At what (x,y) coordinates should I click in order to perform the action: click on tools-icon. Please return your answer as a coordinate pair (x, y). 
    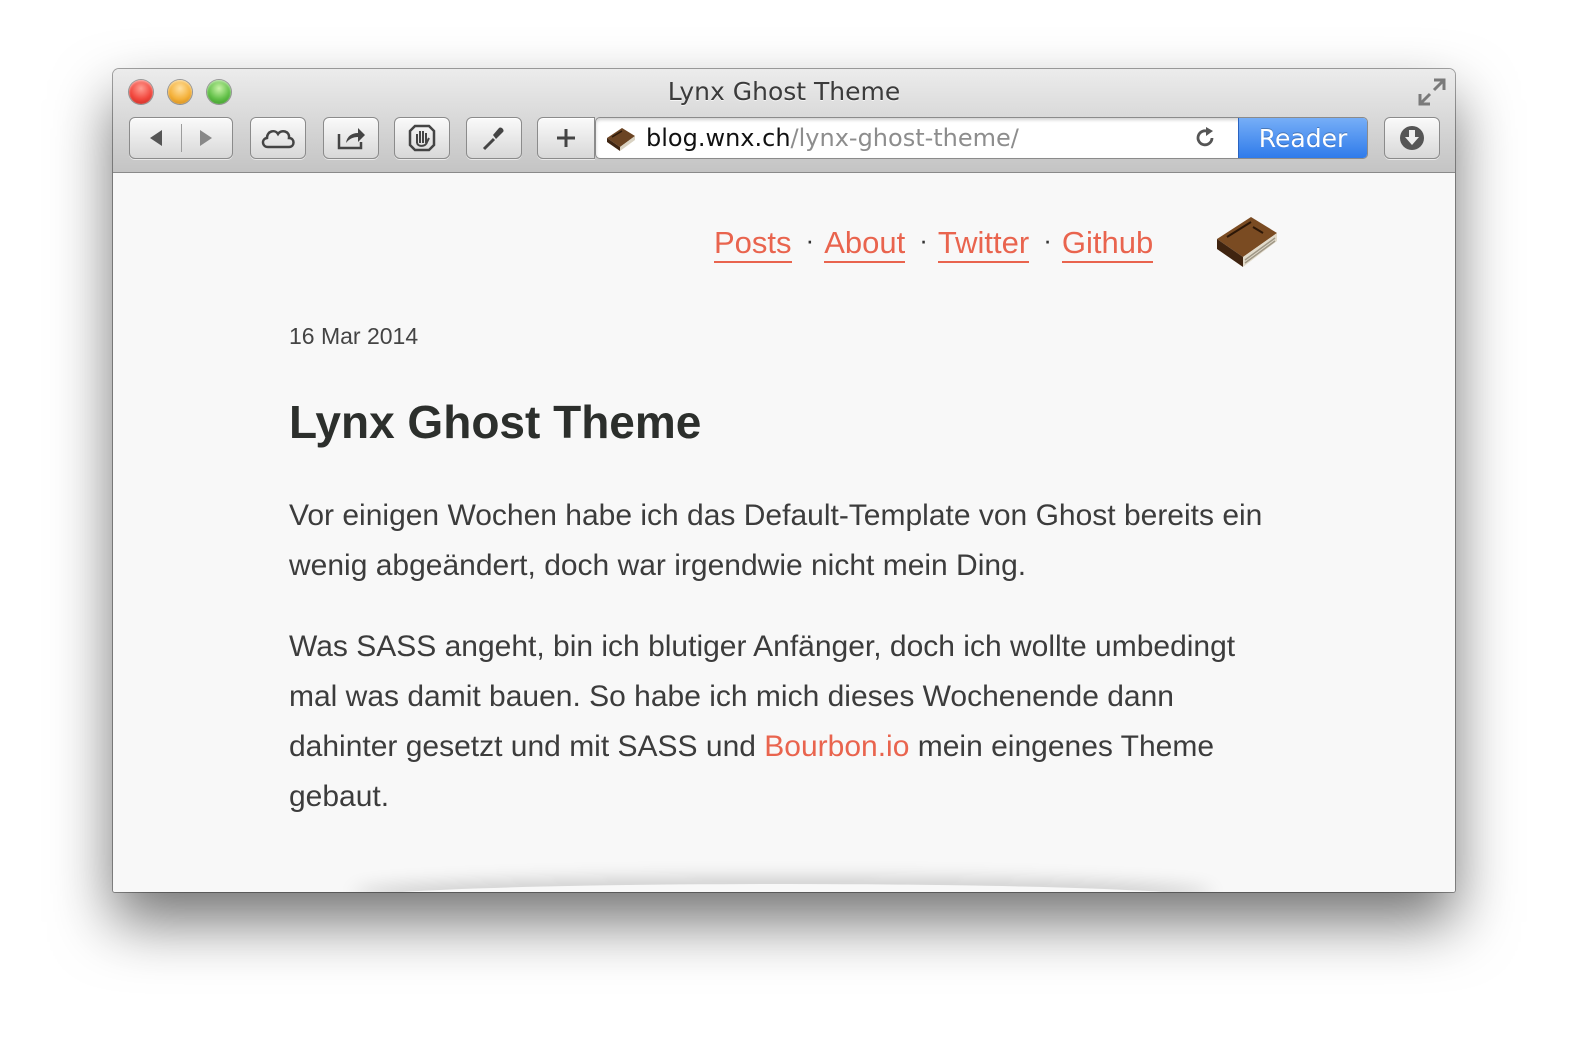
    Looking at the image, I should click on (493, 139).